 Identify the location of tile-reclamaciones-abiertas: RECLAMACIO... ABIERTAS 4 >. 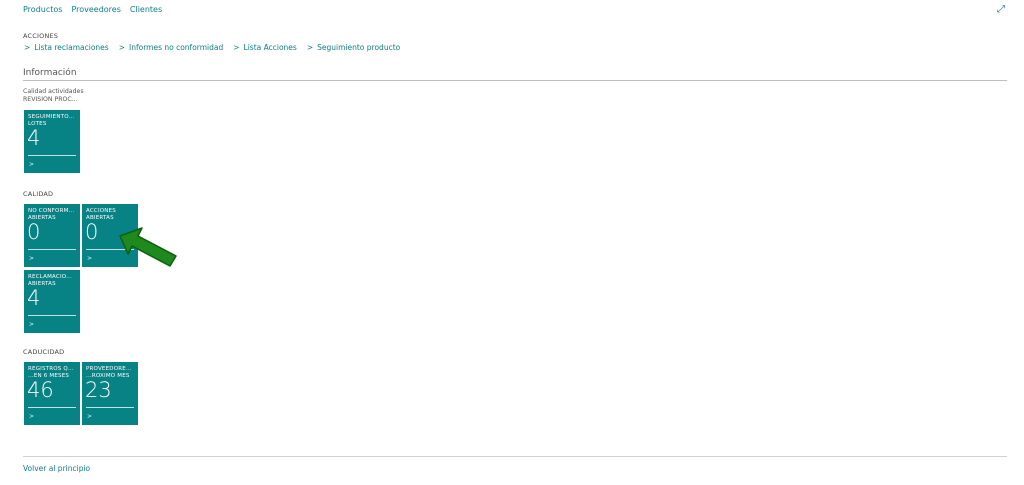
(52, 301).